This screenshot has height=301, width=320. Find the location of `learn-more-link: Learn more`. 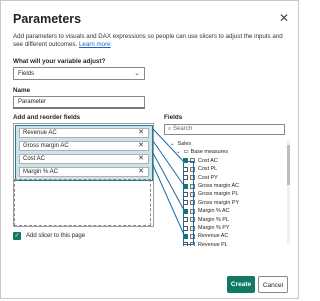

learn-more-link: Learn more is located at coordinates (95, 44).